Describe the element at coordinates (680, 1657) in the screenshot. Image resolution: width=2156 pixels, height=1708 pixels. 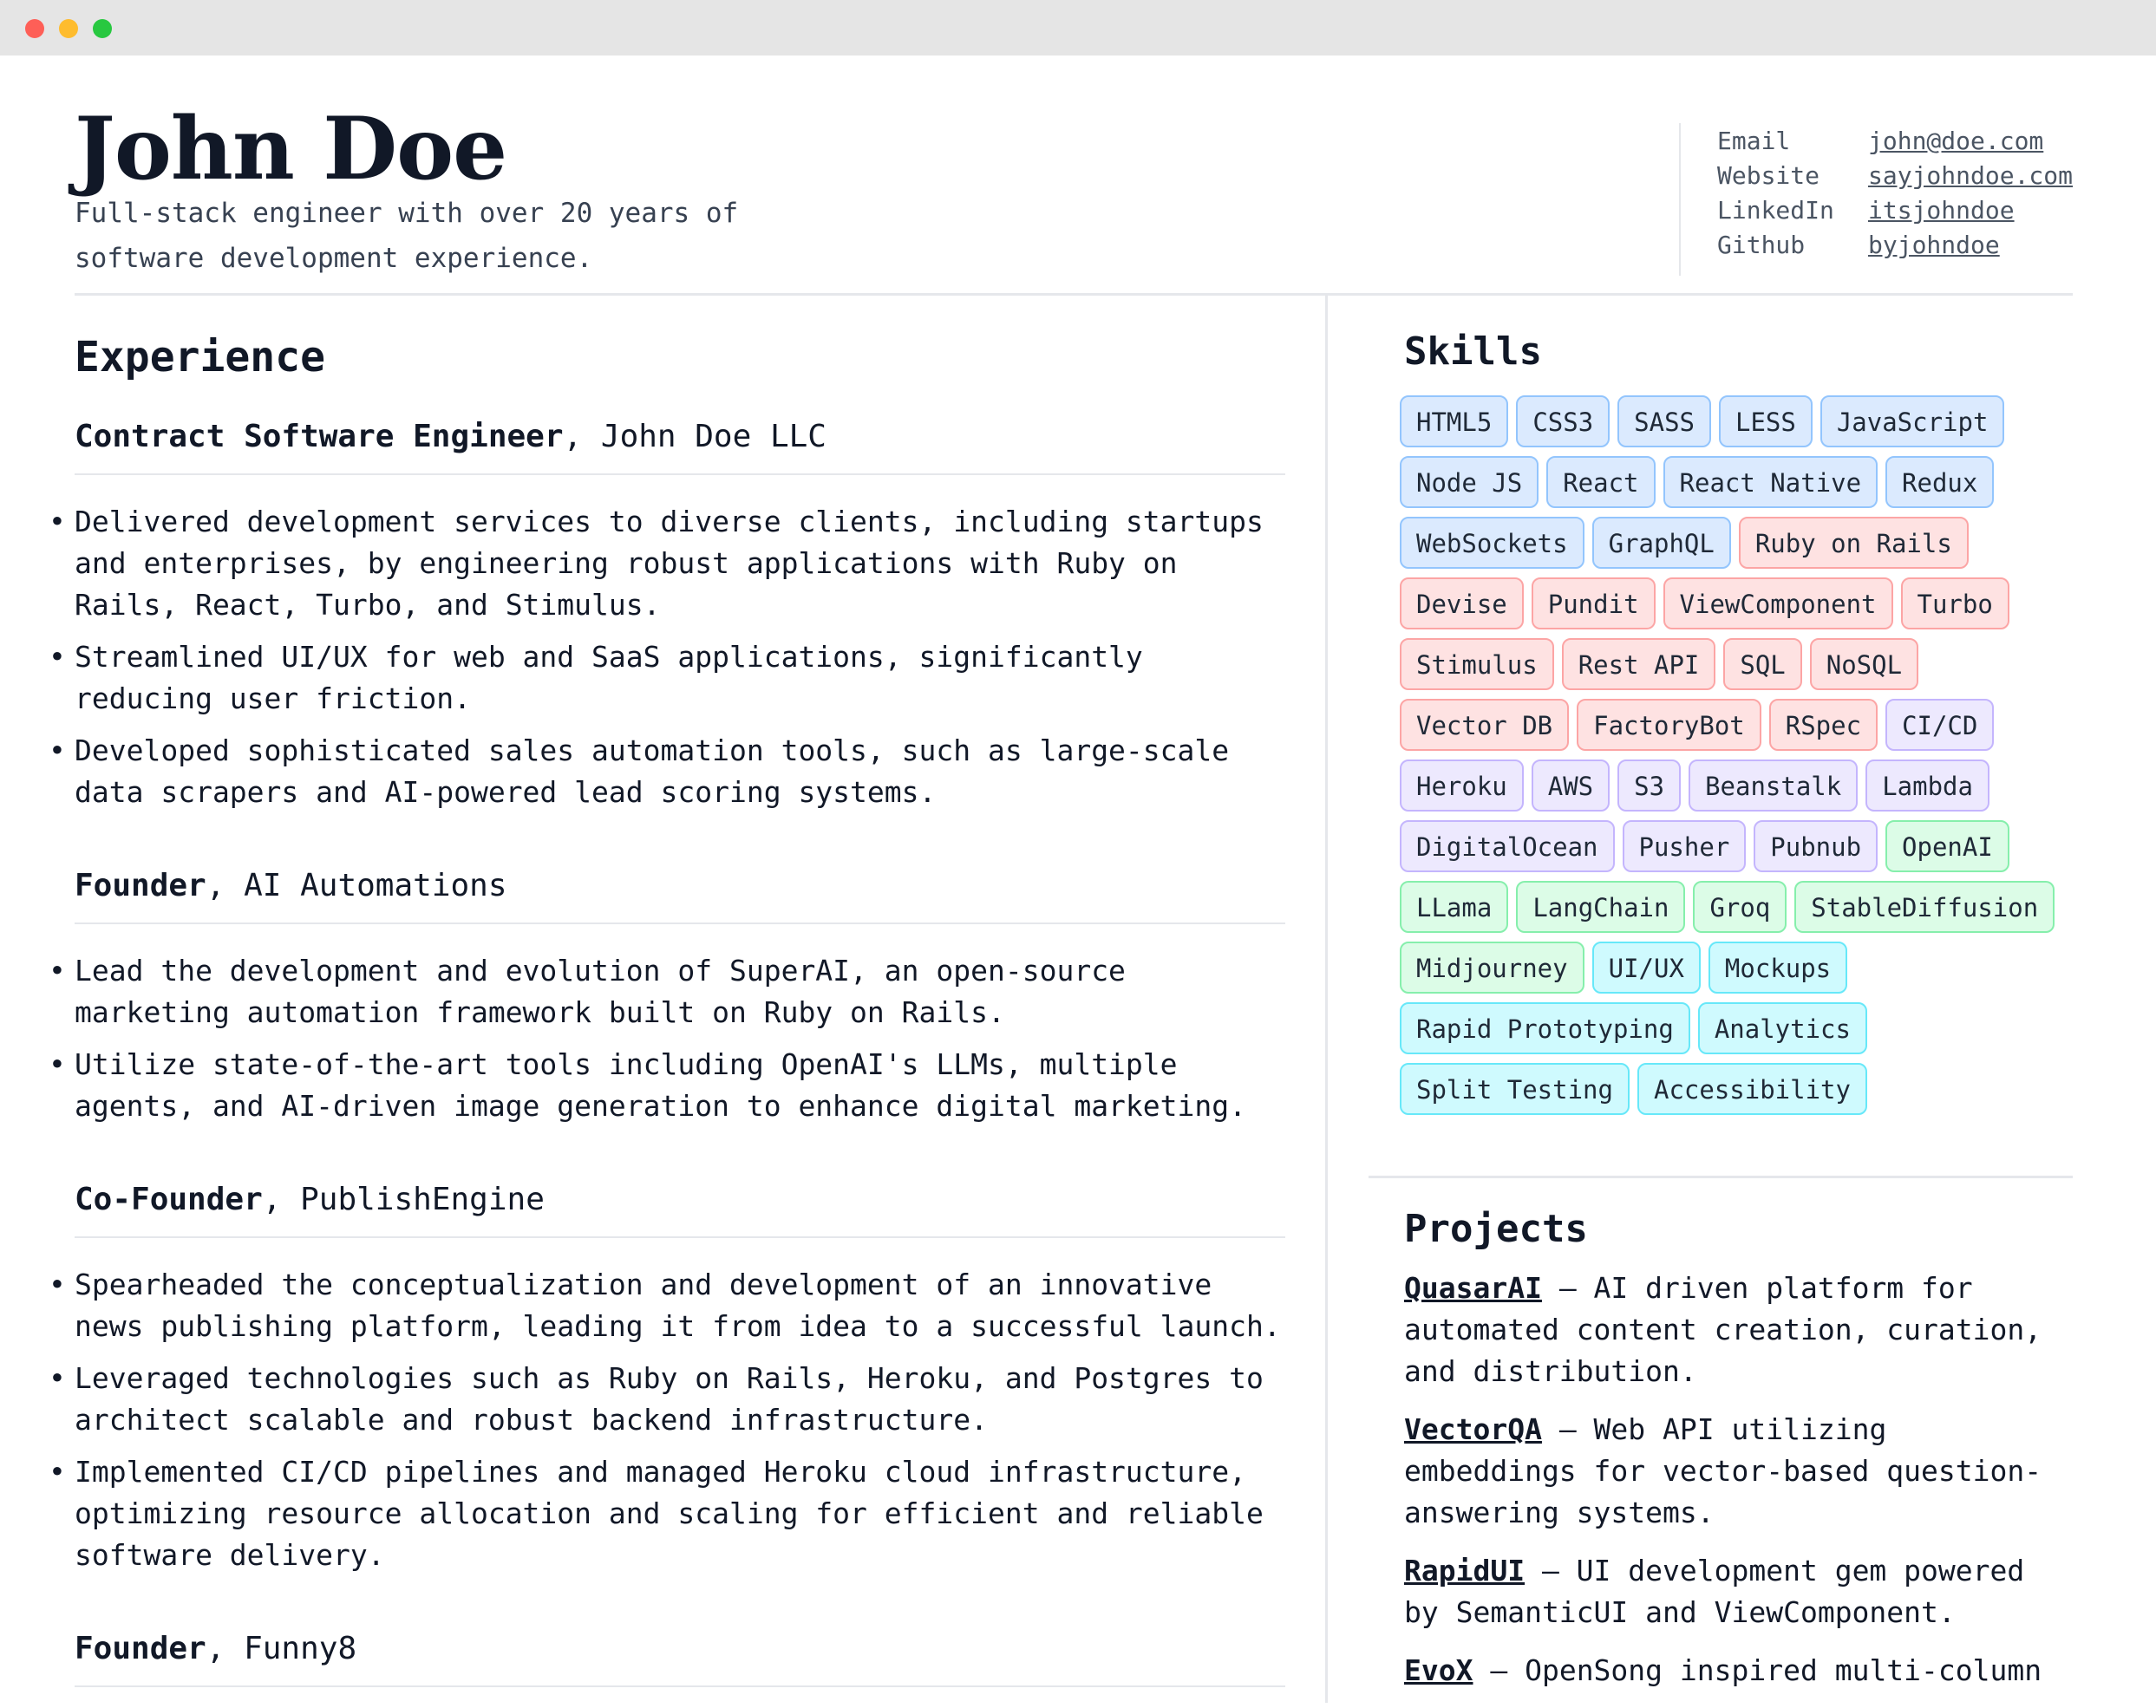
I see `job-entry: Founder, Funny8` at that location.